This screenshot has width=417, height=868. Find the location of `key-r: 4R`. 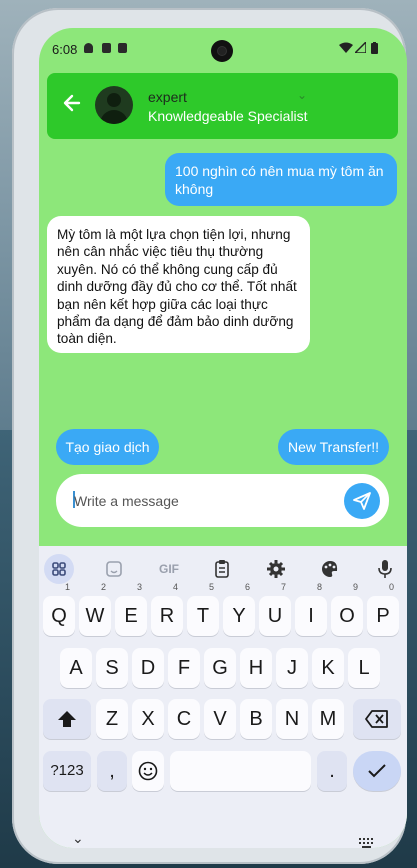

key-r: 4R is located at coordinates (167, 609).